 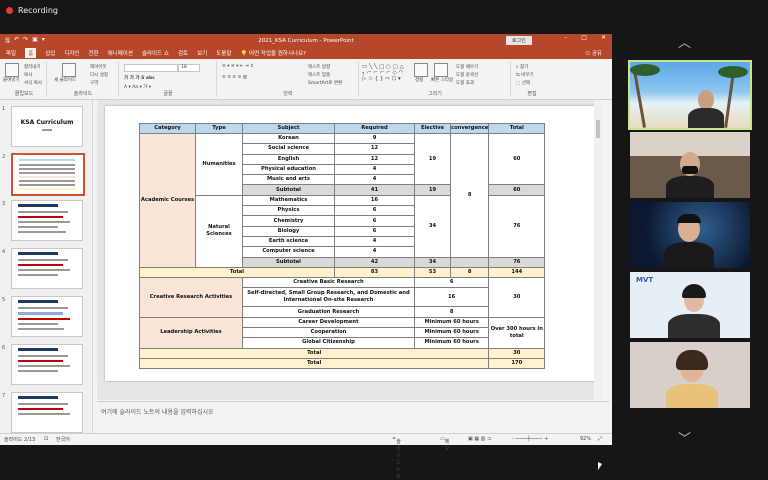 I want to click on required-cell: Minimum 60 hours, so click(x=451, y=343).